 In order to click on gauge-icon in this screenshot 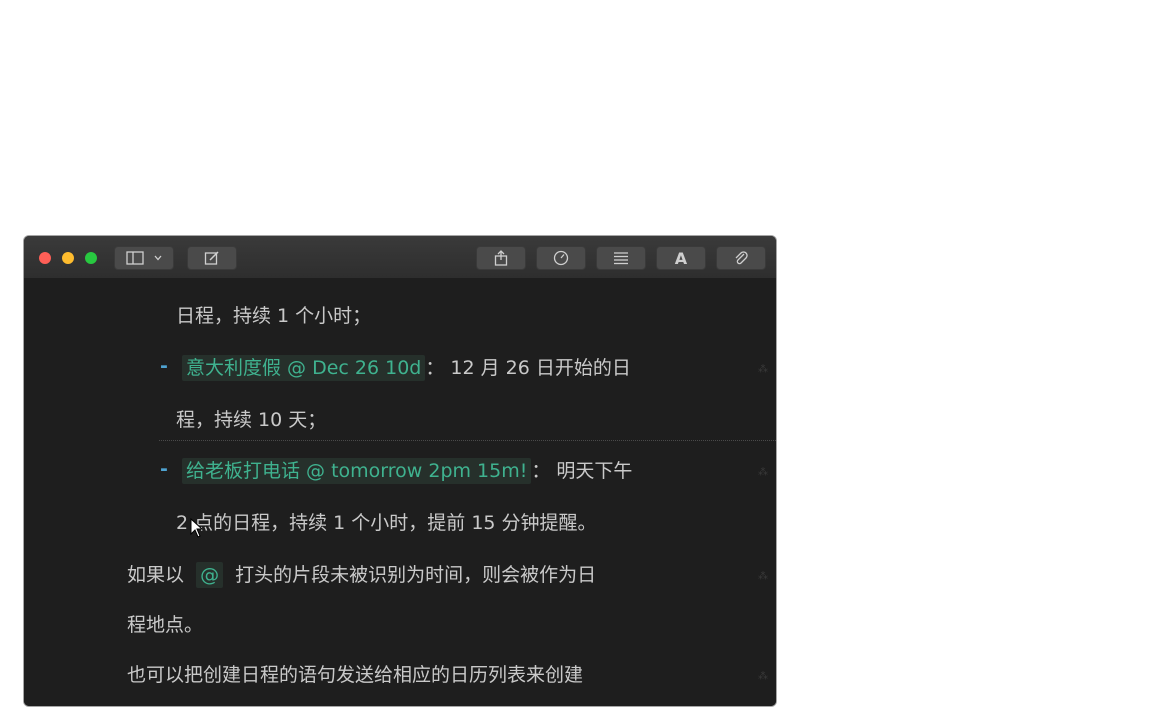, I will do `click(561, 258)`.